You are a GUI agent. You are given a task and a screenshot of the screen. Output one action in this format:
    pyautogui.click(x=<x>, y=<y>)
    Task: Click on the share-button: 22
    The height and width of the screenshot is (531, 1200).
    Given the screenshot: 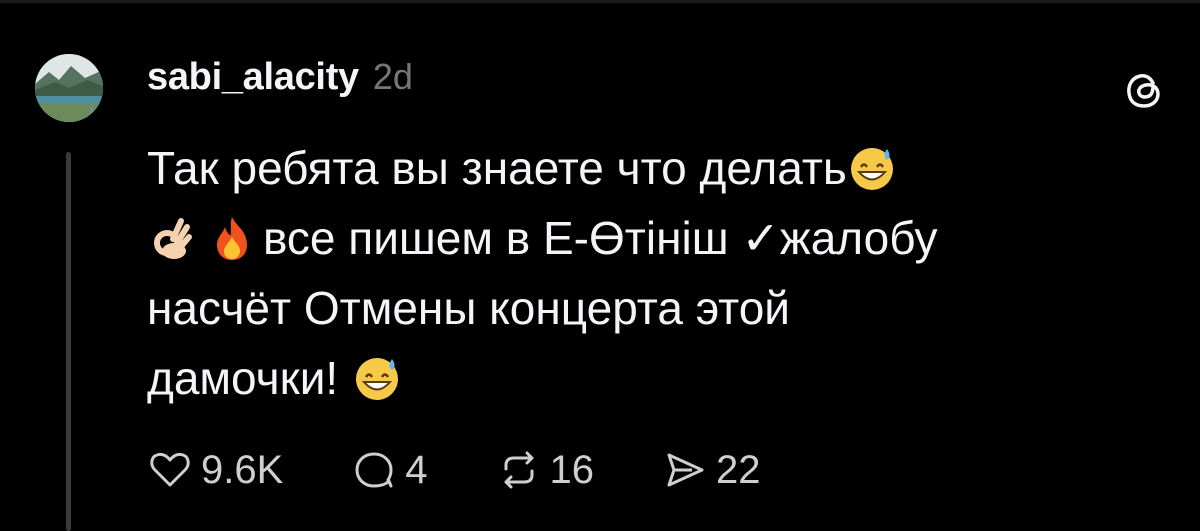 What is the action you would take?
    pyautogui.click(x=711, y=470)
    